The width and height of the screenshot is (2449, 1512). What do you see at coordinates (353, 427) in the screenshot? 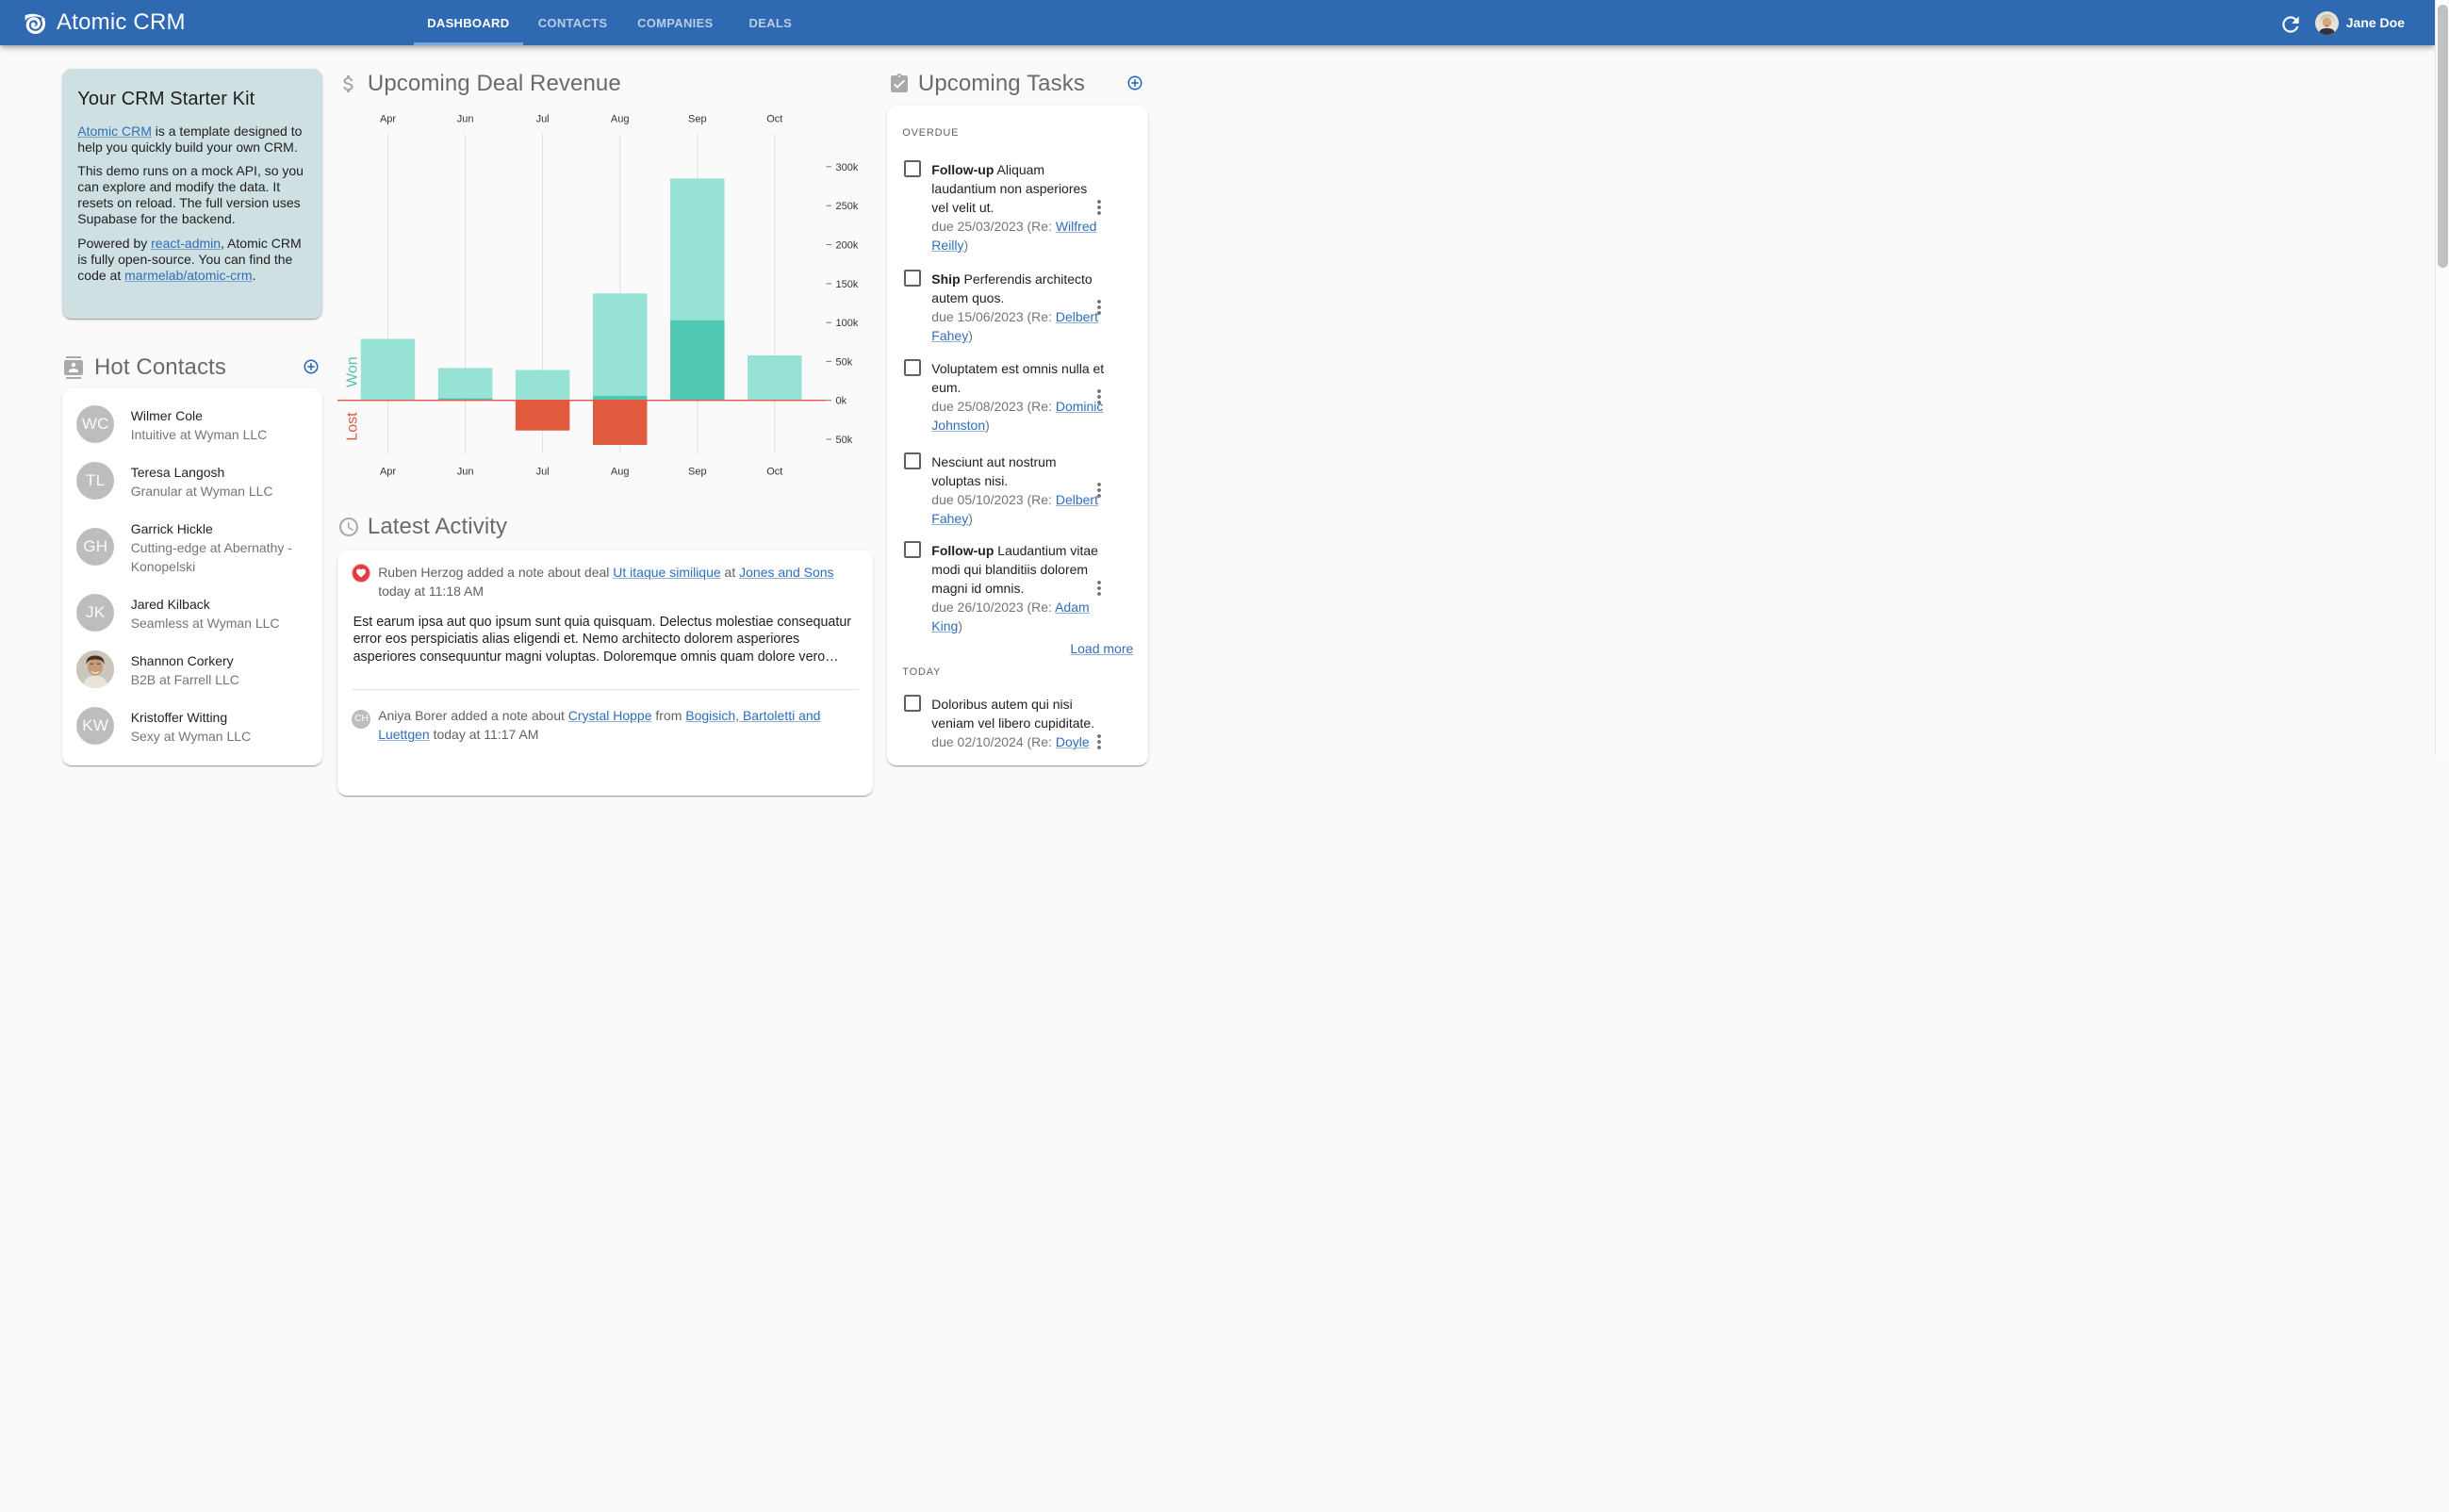
I see `svg-text: Lost` at bounding box center [353, 427].